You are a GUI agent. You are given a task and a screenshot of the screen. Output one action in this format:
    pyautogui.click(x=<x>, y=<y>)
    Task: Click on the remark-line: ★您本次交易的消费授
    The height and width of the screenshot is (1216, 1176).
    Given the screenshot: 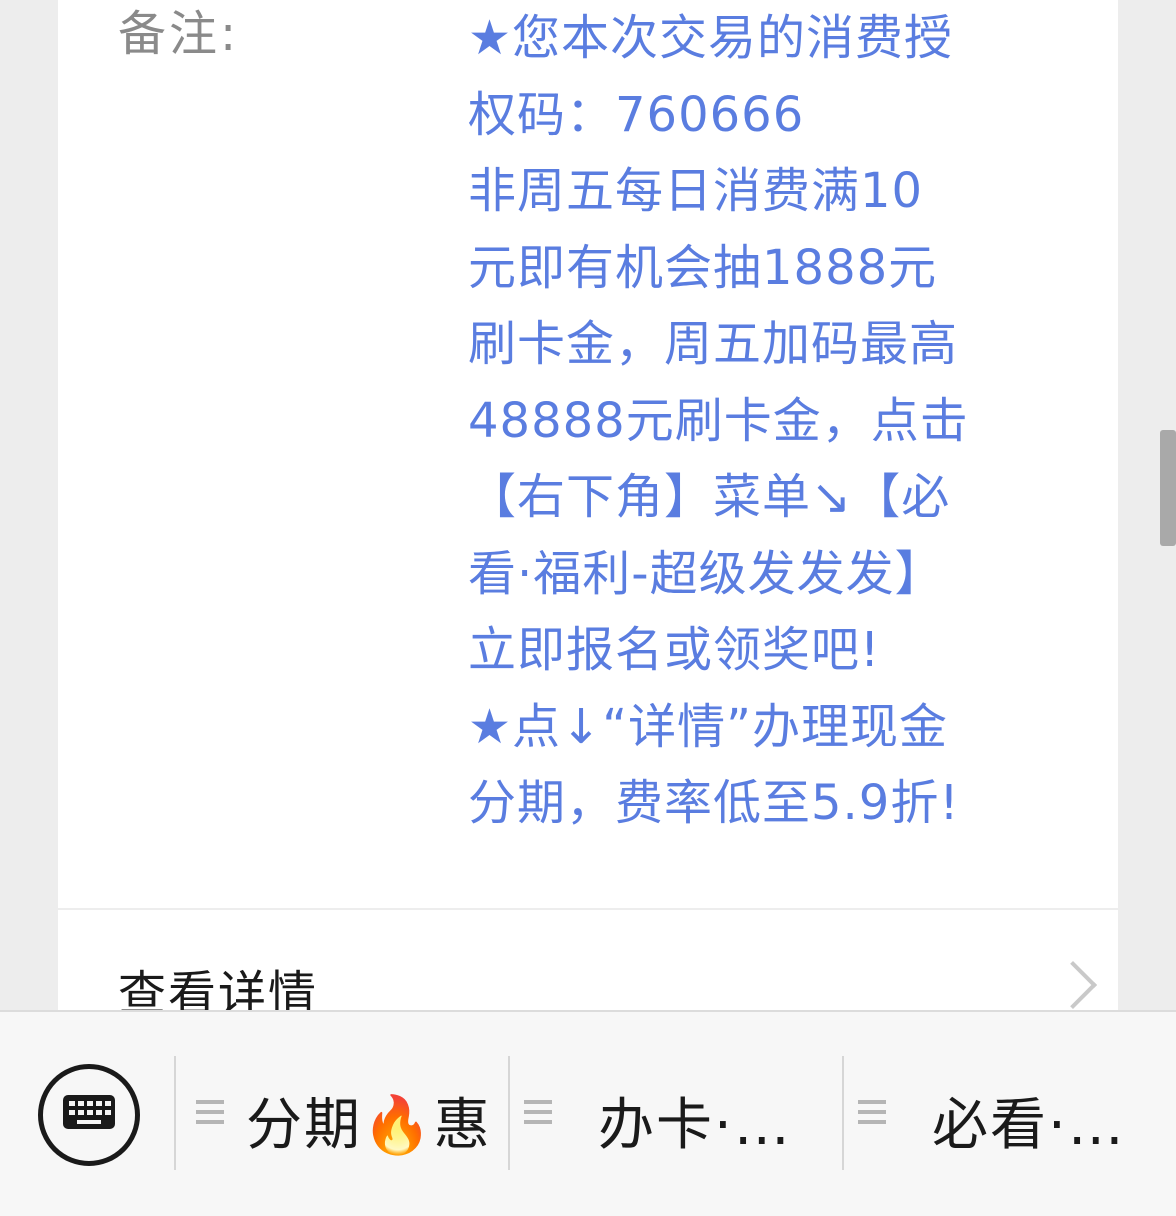 What is the action you would take?
    pyautogui.click(x=711, y=38)
    